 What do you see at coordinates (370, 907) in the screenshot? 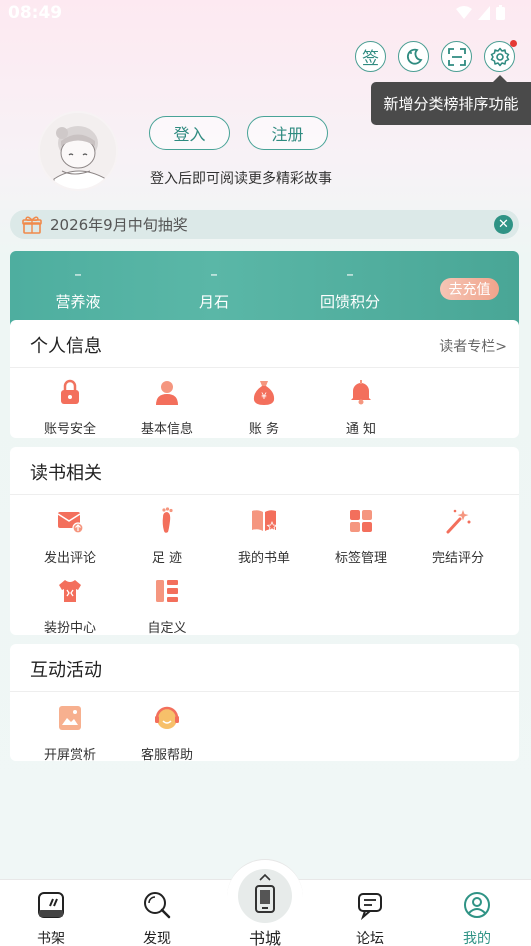
I see `chat-icon` at bounding box center [370, 907].